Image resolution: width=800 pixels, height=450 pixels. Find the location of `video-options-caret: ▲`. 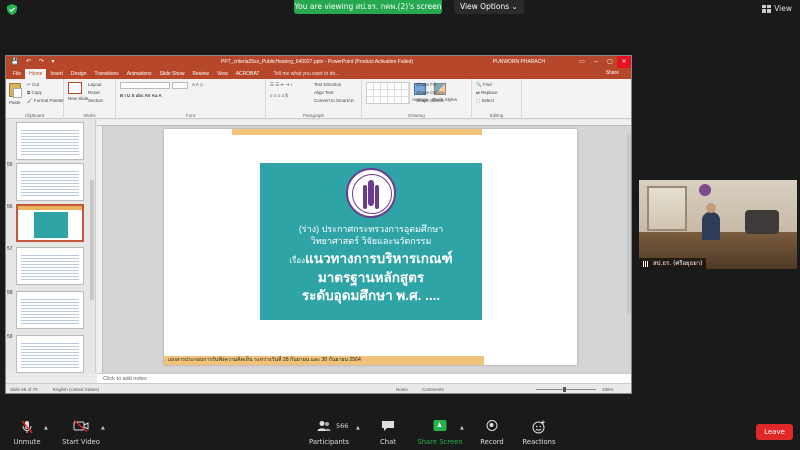

video-options-caret: ▲ is located at coordinates (103, 428).